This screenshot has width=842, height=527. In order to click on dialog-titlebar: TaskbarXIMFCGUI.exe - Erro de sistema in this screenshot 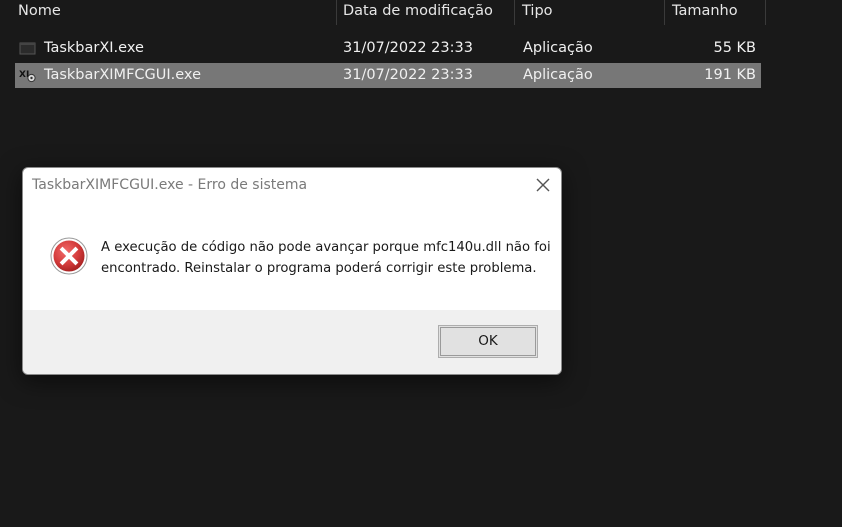, I will do `click(292, 186)`.